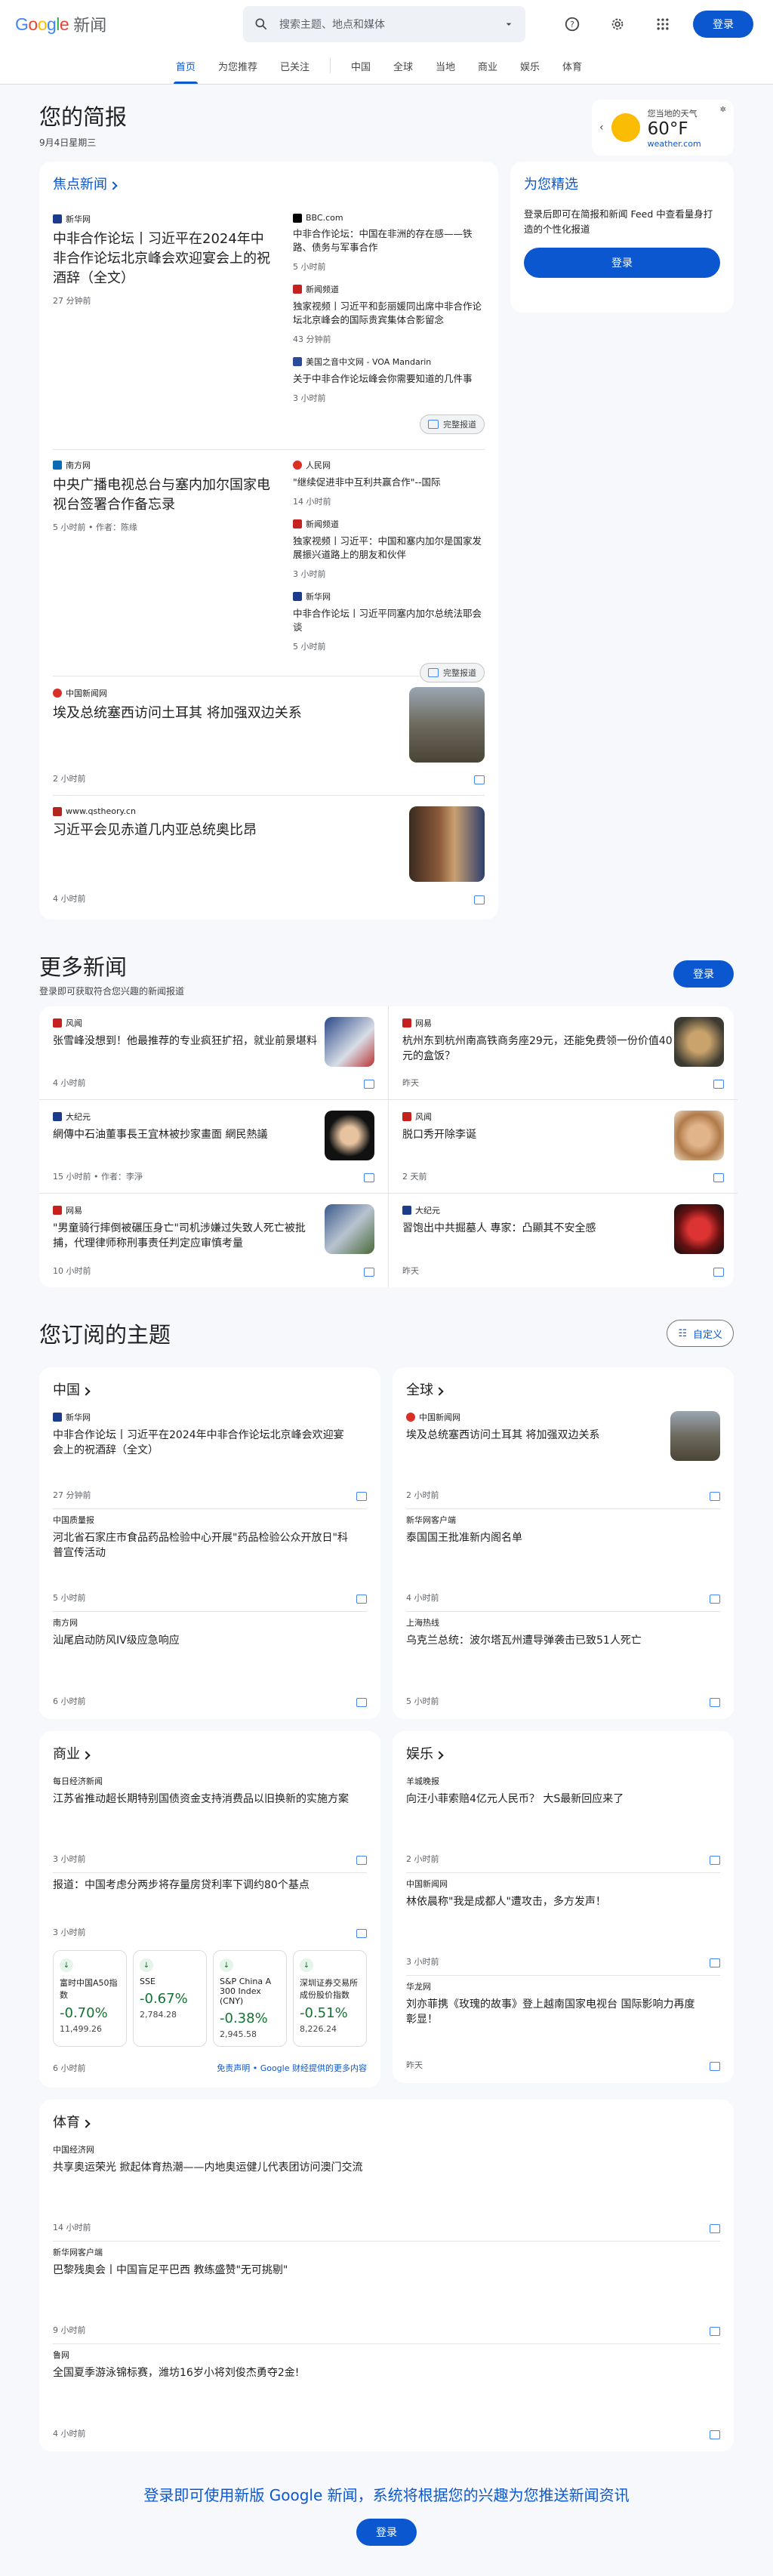  Describe the element at coordinates (205, 1641) in the screenshot. I see `headline-link: 汕尾启动防风IV级应急响应` at that location.